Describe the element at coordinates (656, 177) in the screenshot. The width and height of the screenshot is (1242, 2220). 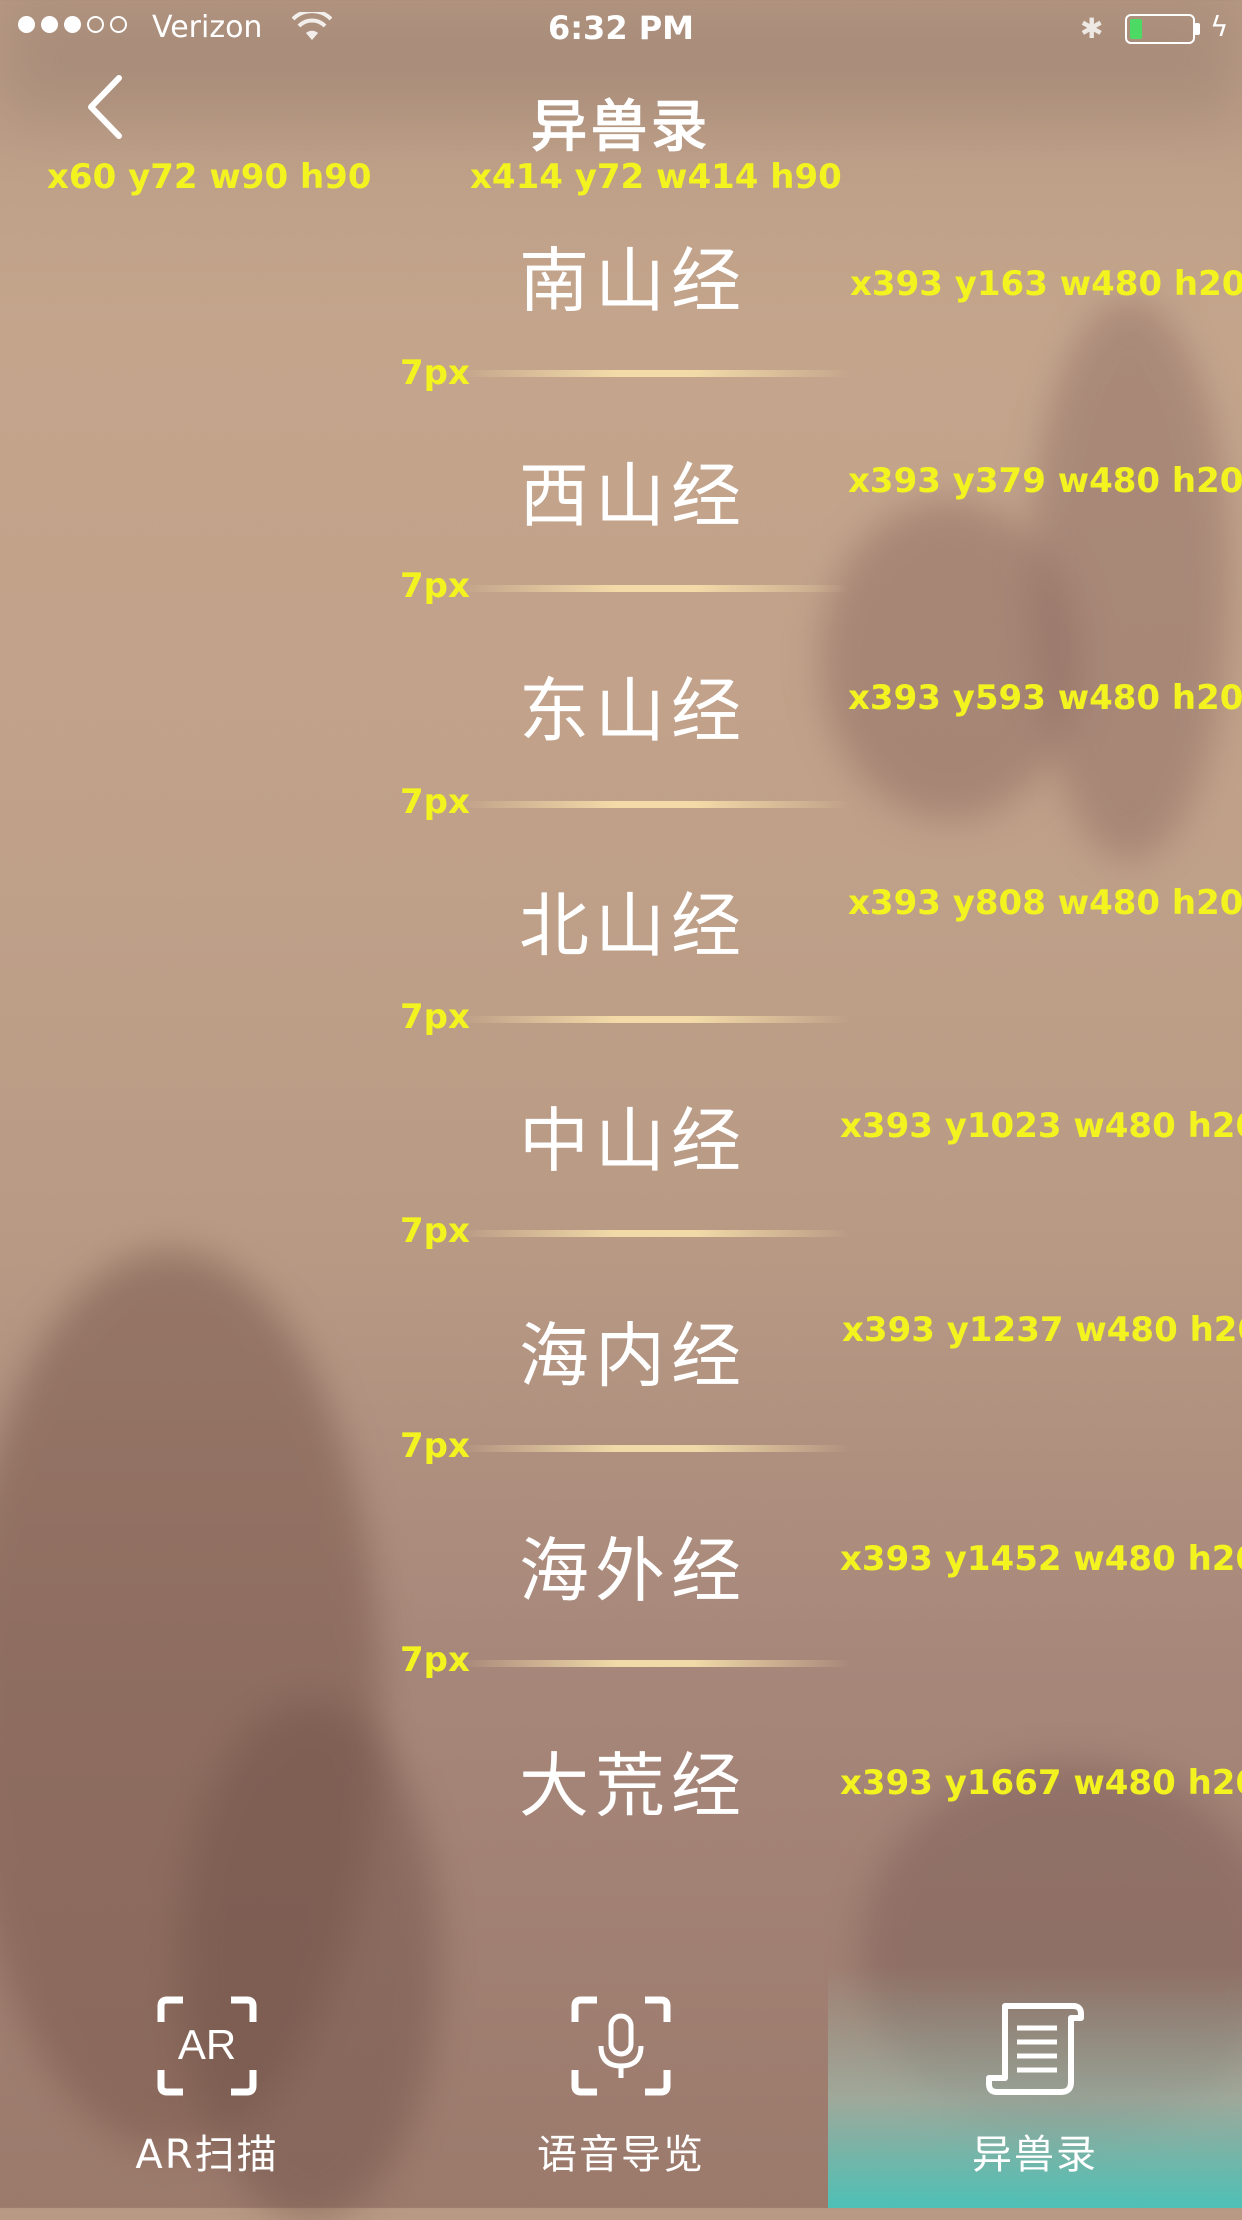
I see `annotation-title: x414 y72 w414 h90` at that location.